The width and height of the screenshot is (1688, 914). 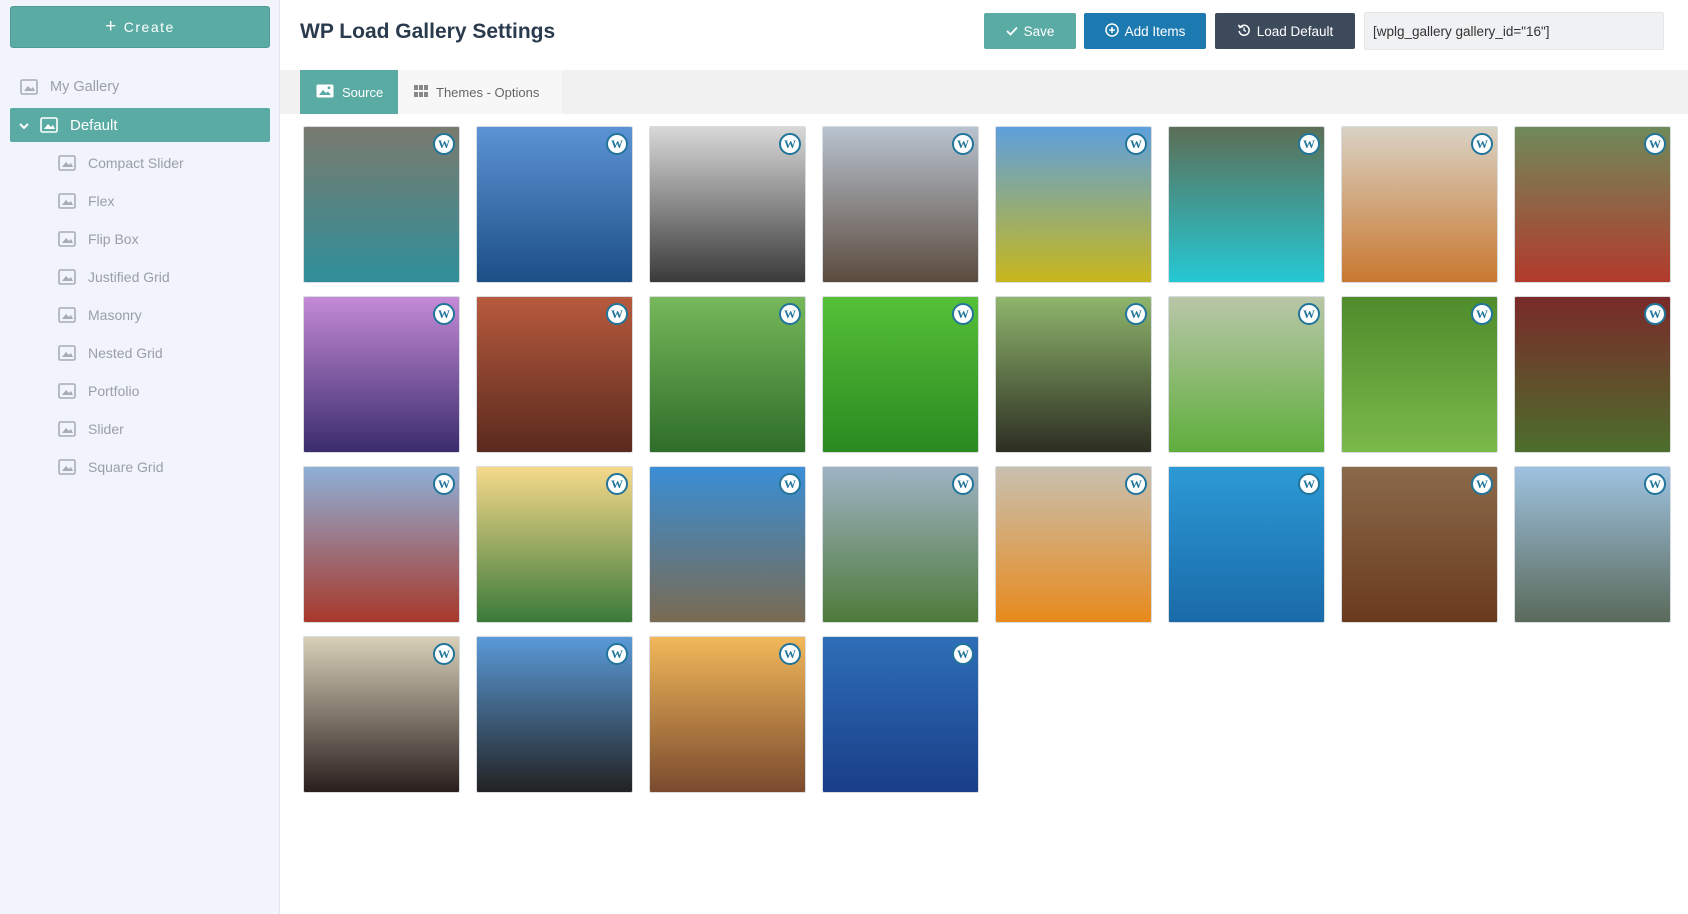 I want to click on tree-item-label: Square Grid, so click(x=126, y=467).